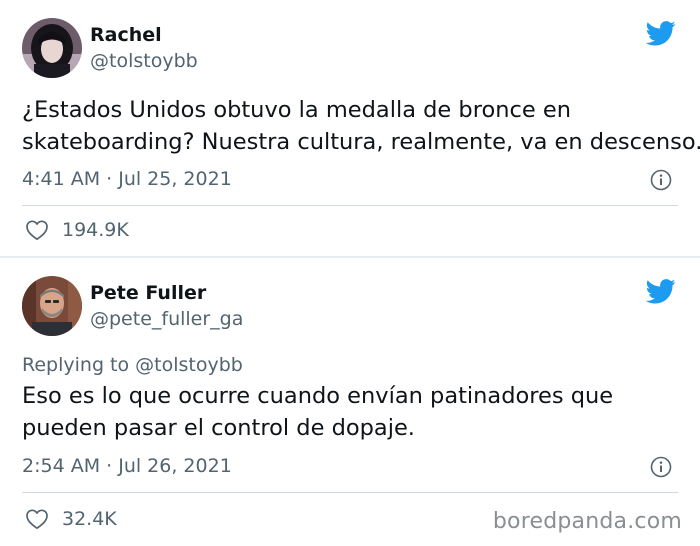  Describe the element at coordinates (126, 35) in the screenshot. I see `display-name: Rachel` at that location.